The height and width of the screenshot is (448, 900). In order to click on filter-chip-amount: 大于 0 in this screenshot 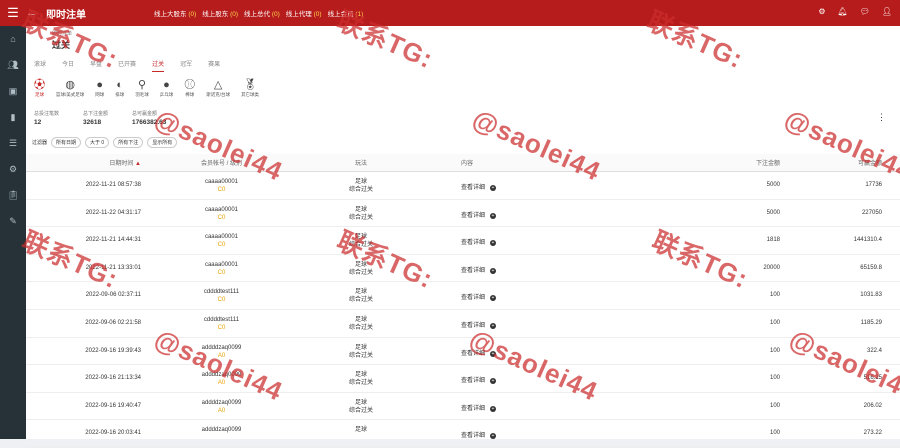, I will do `click(97, 142)`.